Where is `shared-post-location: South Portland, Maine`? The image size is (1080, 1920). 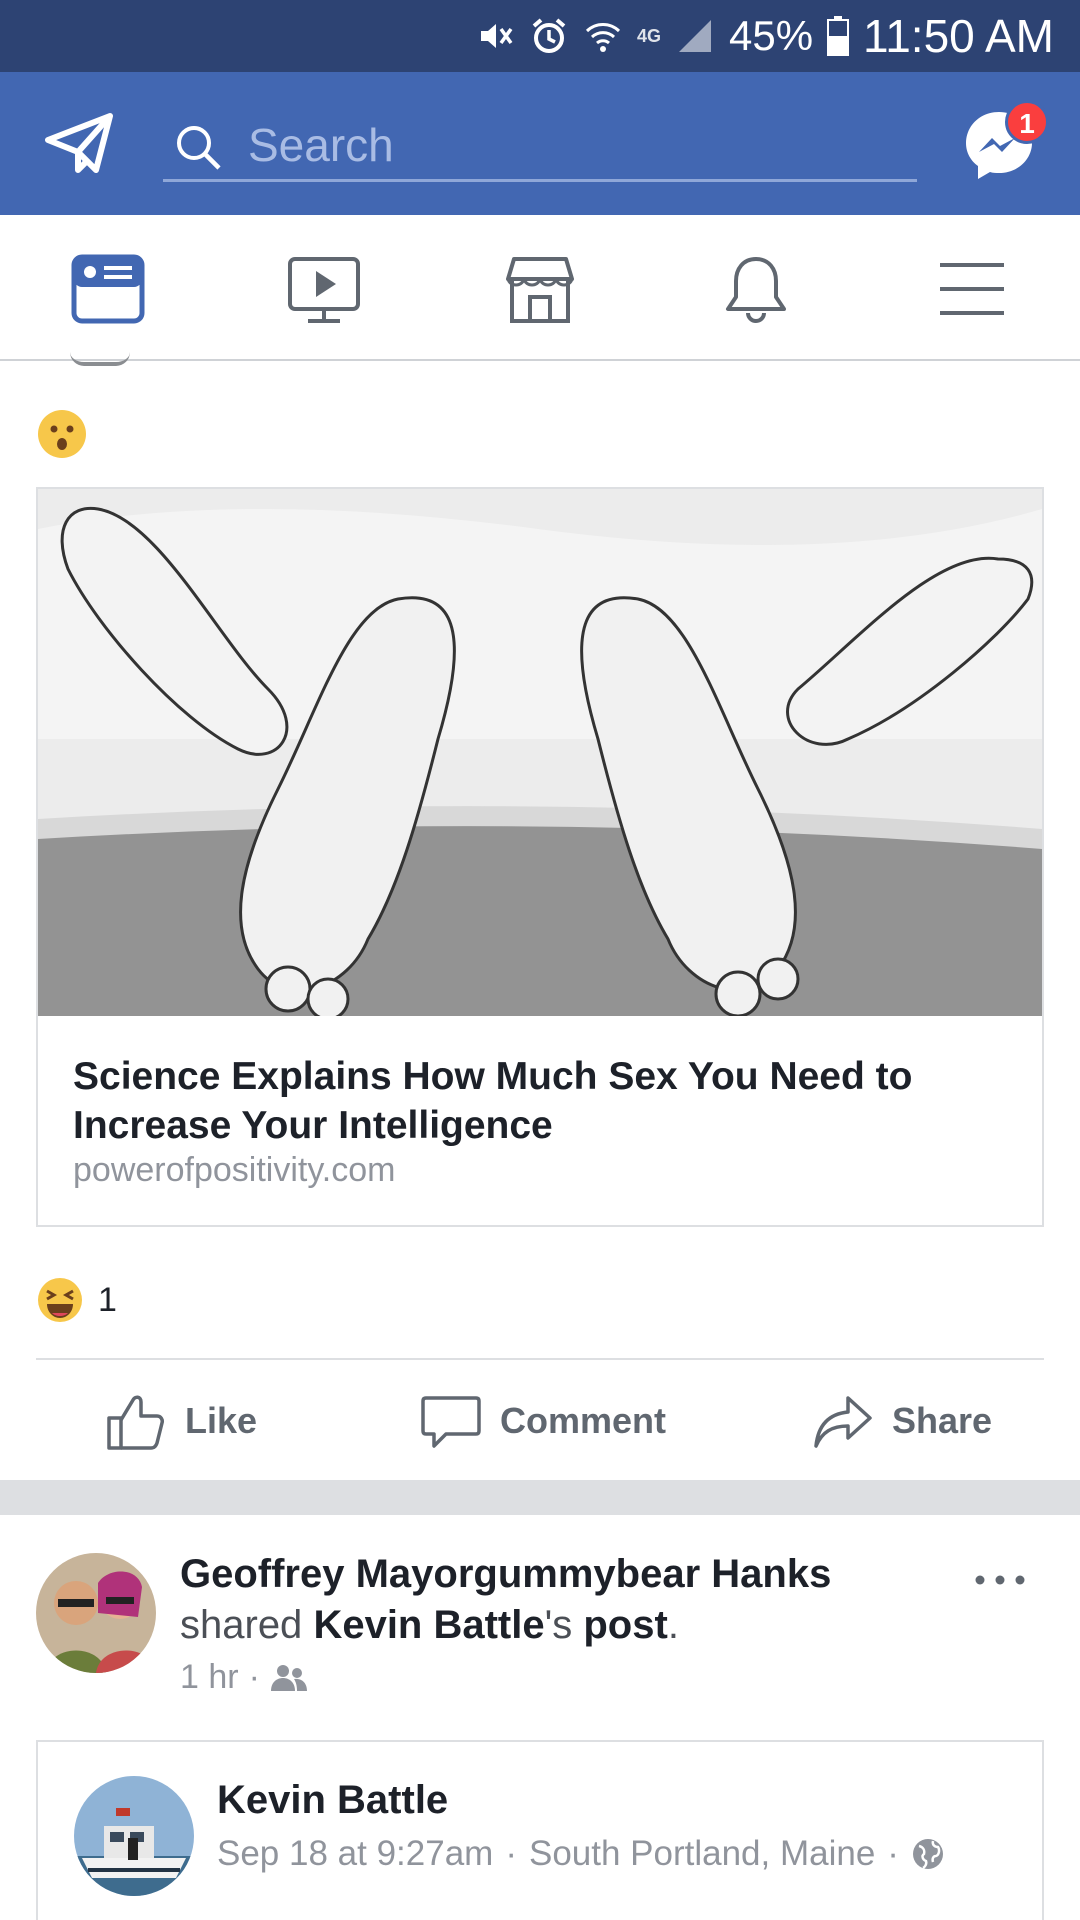 shared-post-location: South Portland, Maine is located at coordinates (702, 1854).